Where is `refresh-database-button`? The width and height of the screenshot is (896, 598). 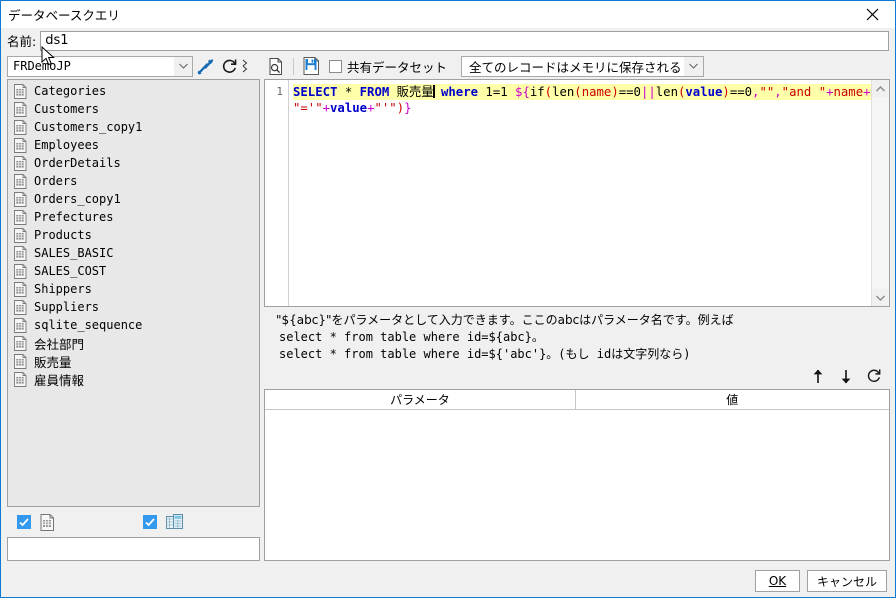
refresh-database-button is located at coordinates (229, 66).